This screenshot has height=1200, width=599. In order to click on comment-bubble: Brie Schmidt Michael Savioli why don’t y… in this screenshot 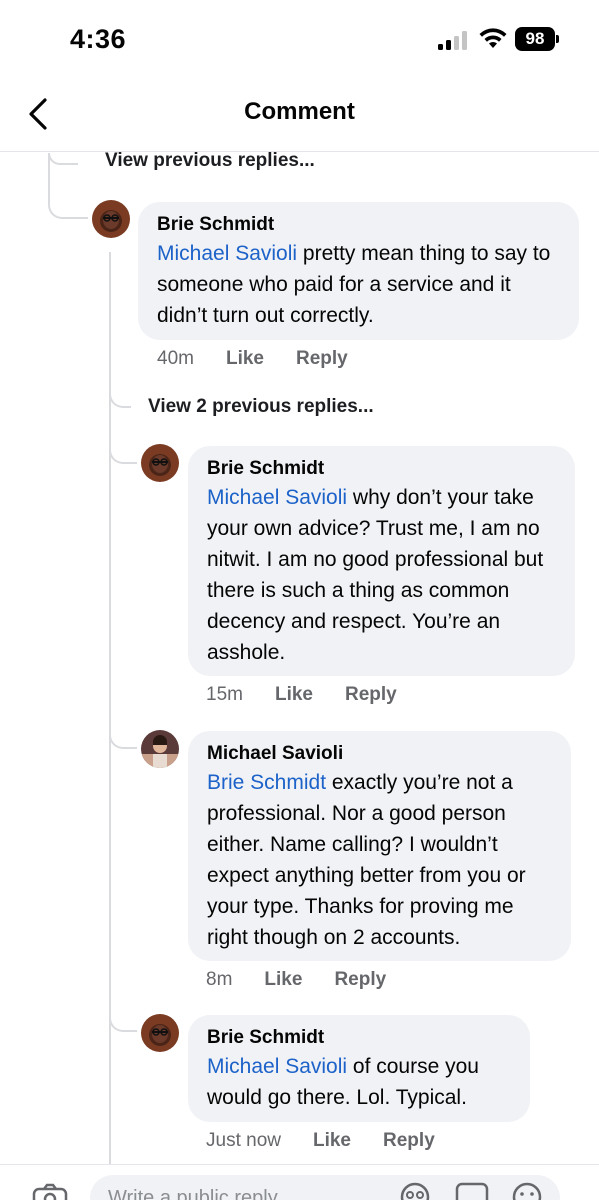, I will do `click(381, 561)`.